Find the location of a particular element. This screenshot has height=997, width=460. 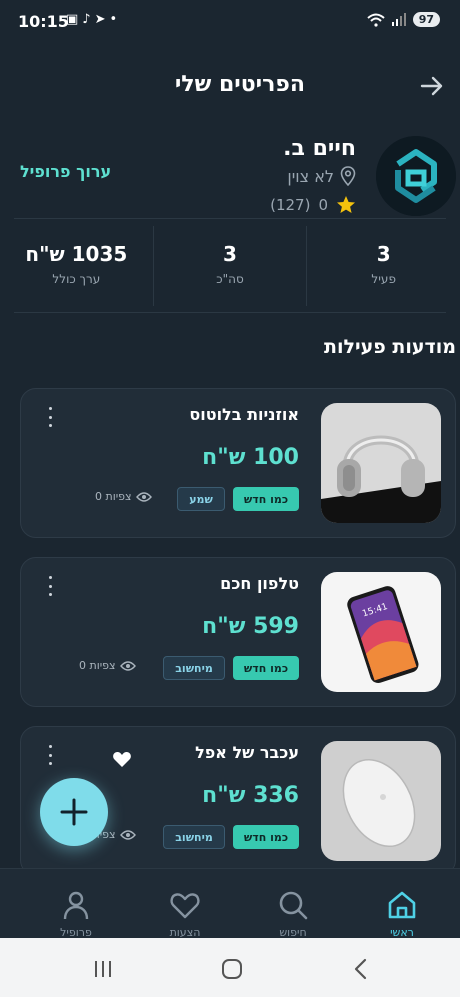

heart-icon is located at coordinates (185, 906).